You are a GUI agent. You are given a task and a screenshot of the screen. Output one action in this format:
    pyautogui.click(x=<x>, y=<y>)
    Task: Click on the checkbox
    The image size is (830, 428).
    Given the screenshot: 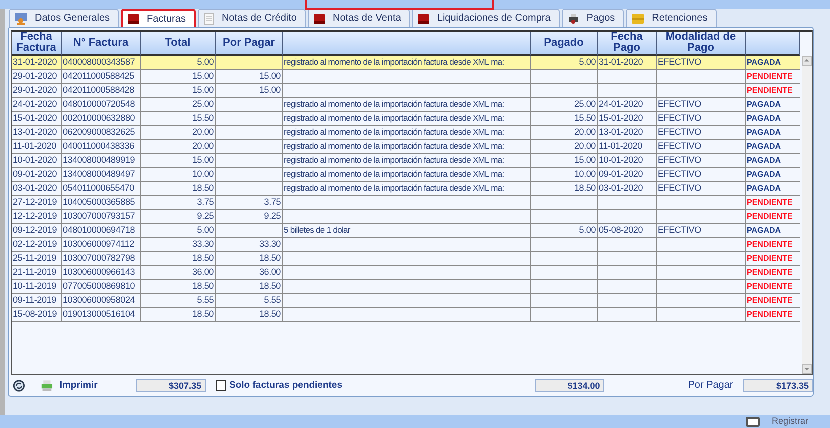 What is the action you would take?
    pyautogui.click(x=221, y=386)
    